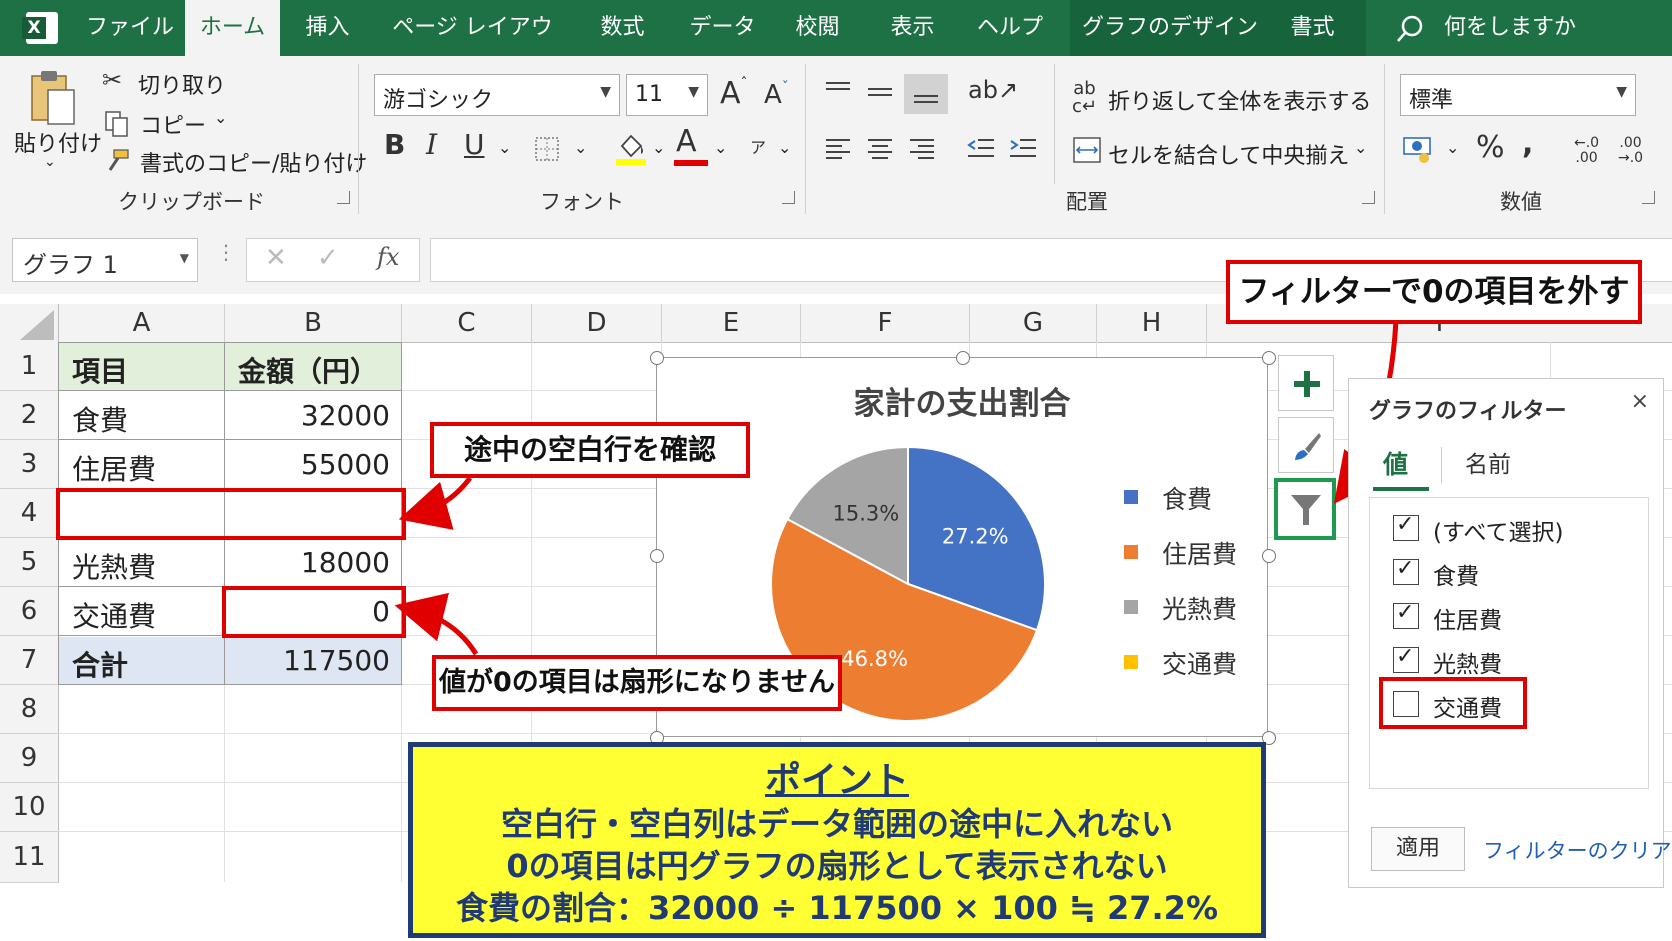  I want to click on filter-item-label: 住居費, so click(1467, 618).